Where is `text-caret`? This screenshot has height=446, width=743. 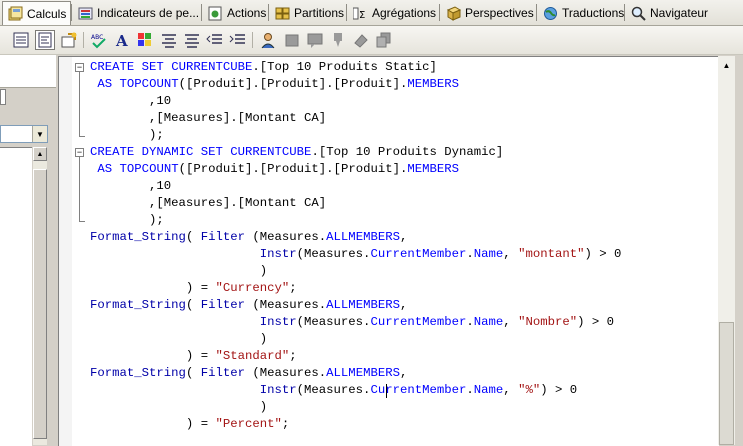
text-caret is located at coordinates (386, 391).